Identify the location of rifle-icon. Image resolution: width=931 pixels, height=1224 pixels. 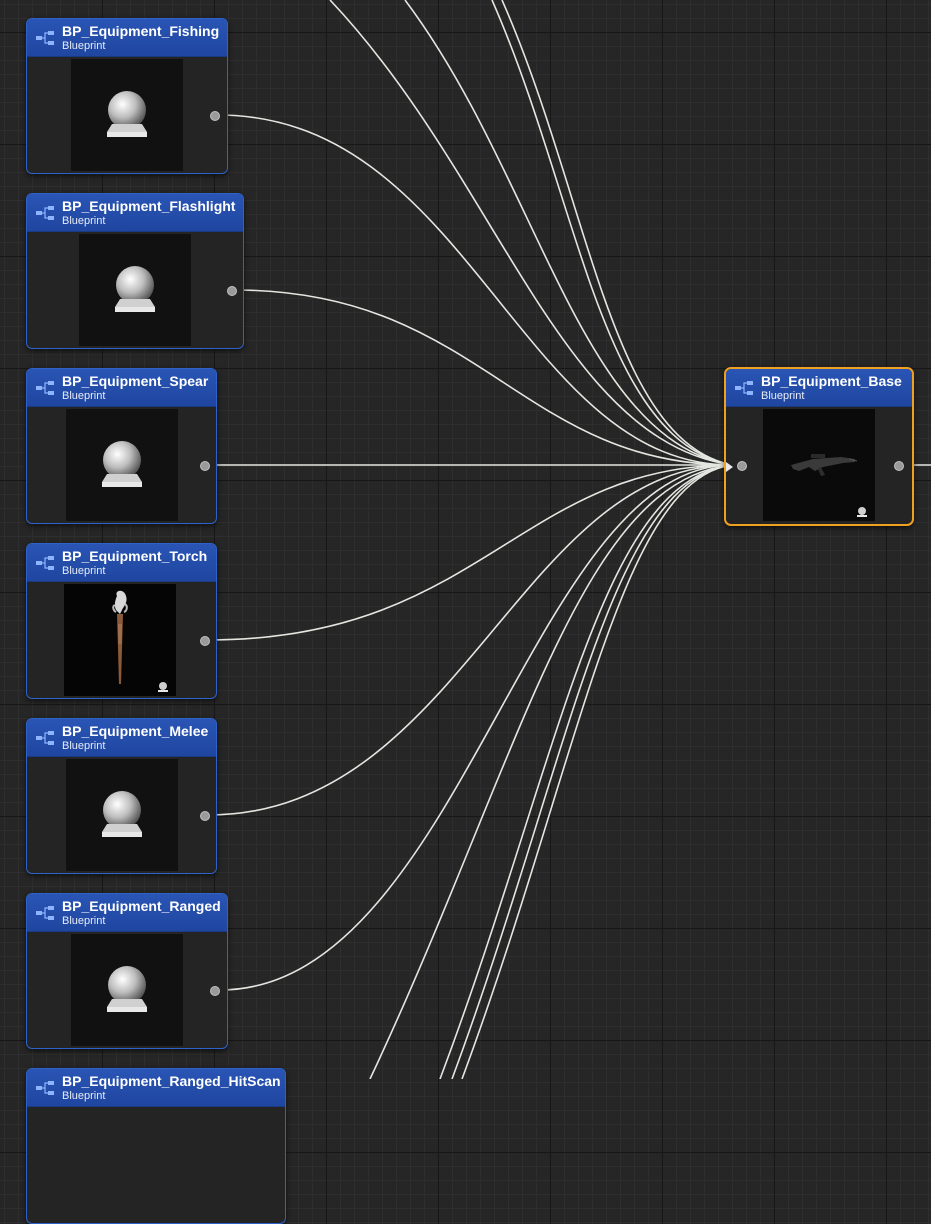
(824, 465).